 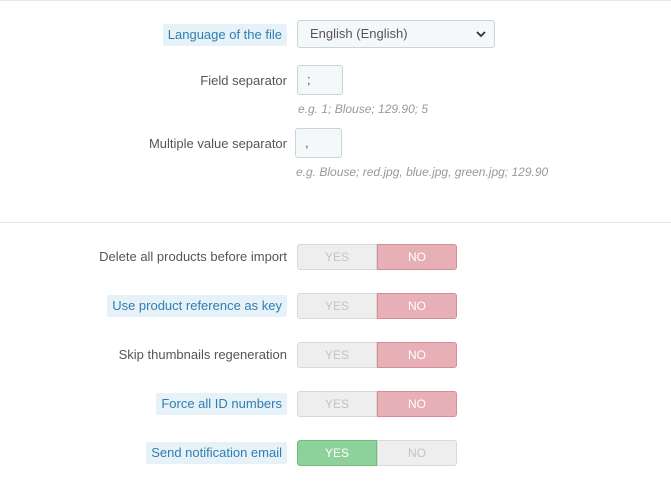 What do you see at coordinates (243, 80) in the screenshot?
I see `field-separator-label: Field separator` at bounding box center [243, 80].